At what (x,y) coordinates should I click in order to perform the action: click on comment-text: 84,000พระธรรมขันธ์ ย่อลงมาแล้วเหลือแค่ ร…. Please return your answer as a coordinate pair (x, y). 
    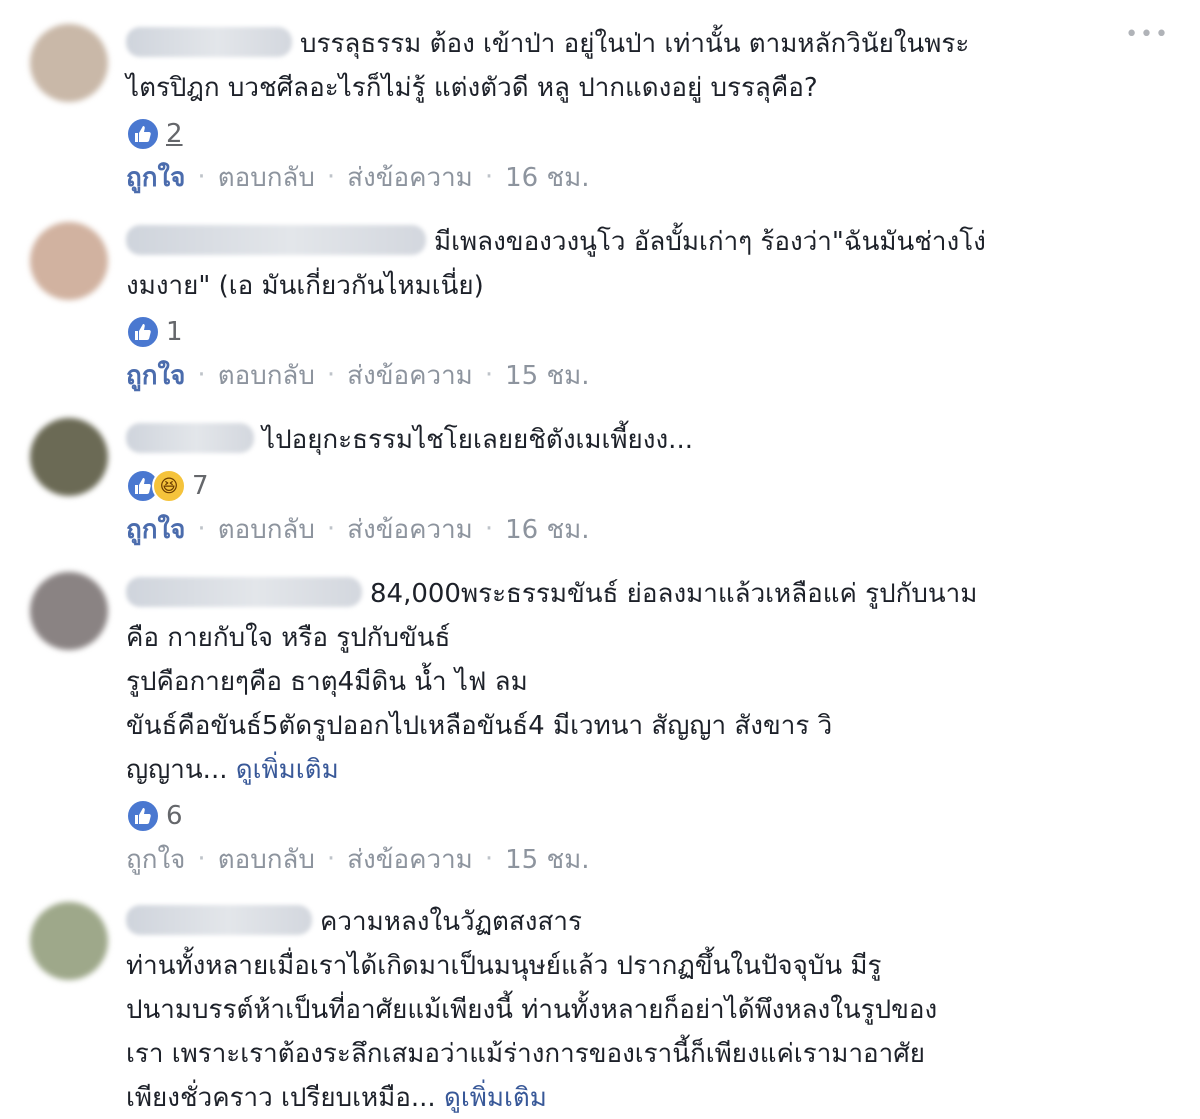
    Looking at the image, I should click on (552, 681).